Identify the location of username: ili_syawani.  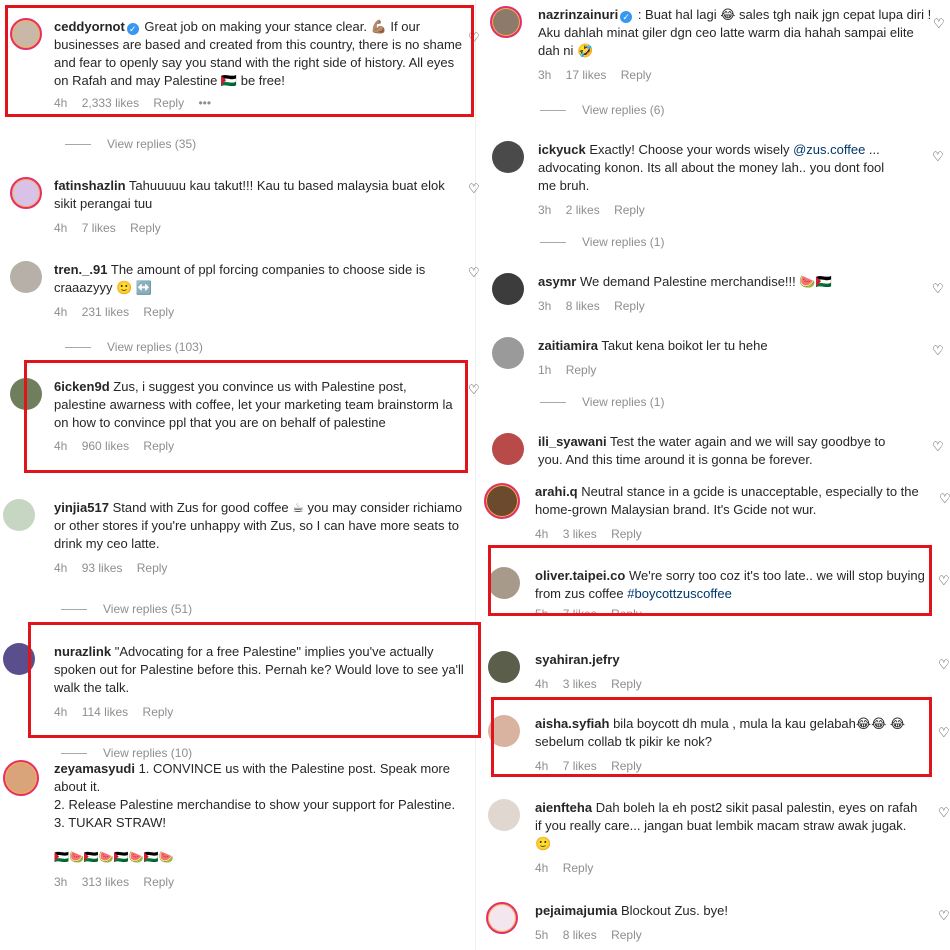
(572, 441).